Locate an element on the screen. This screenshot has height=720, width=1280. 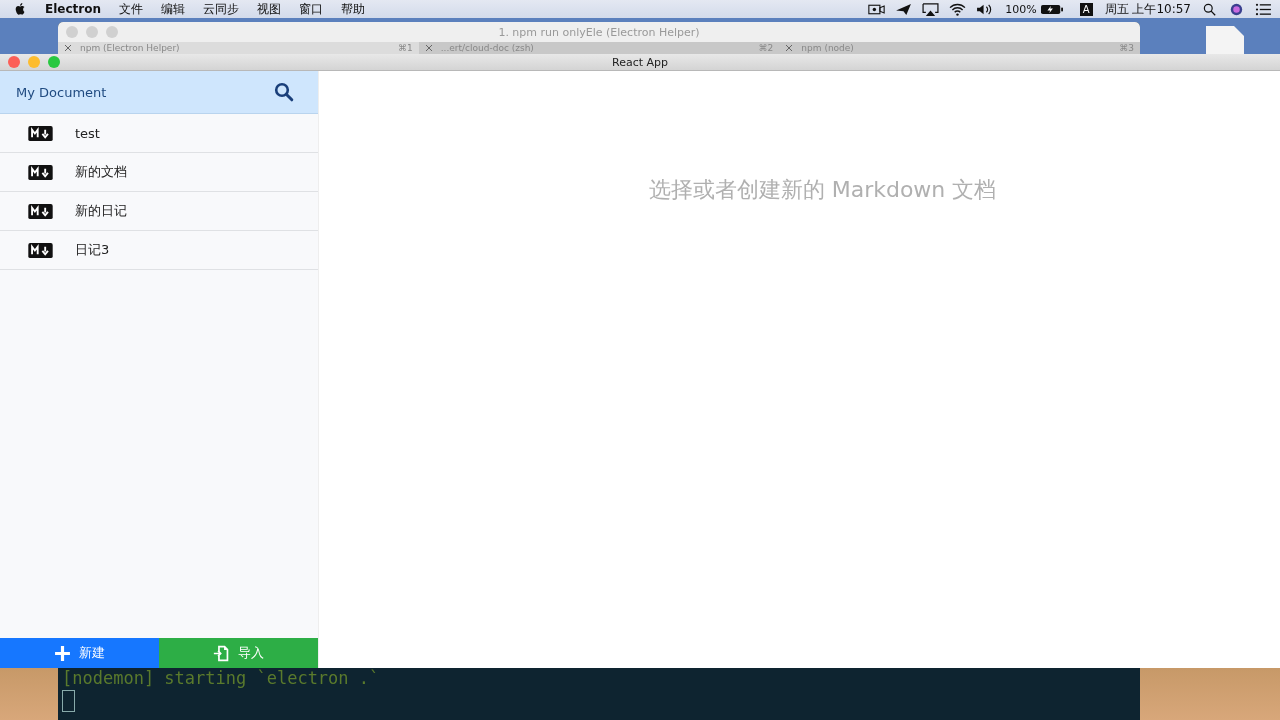
file-import-icon is located at coordinates (221, 653).